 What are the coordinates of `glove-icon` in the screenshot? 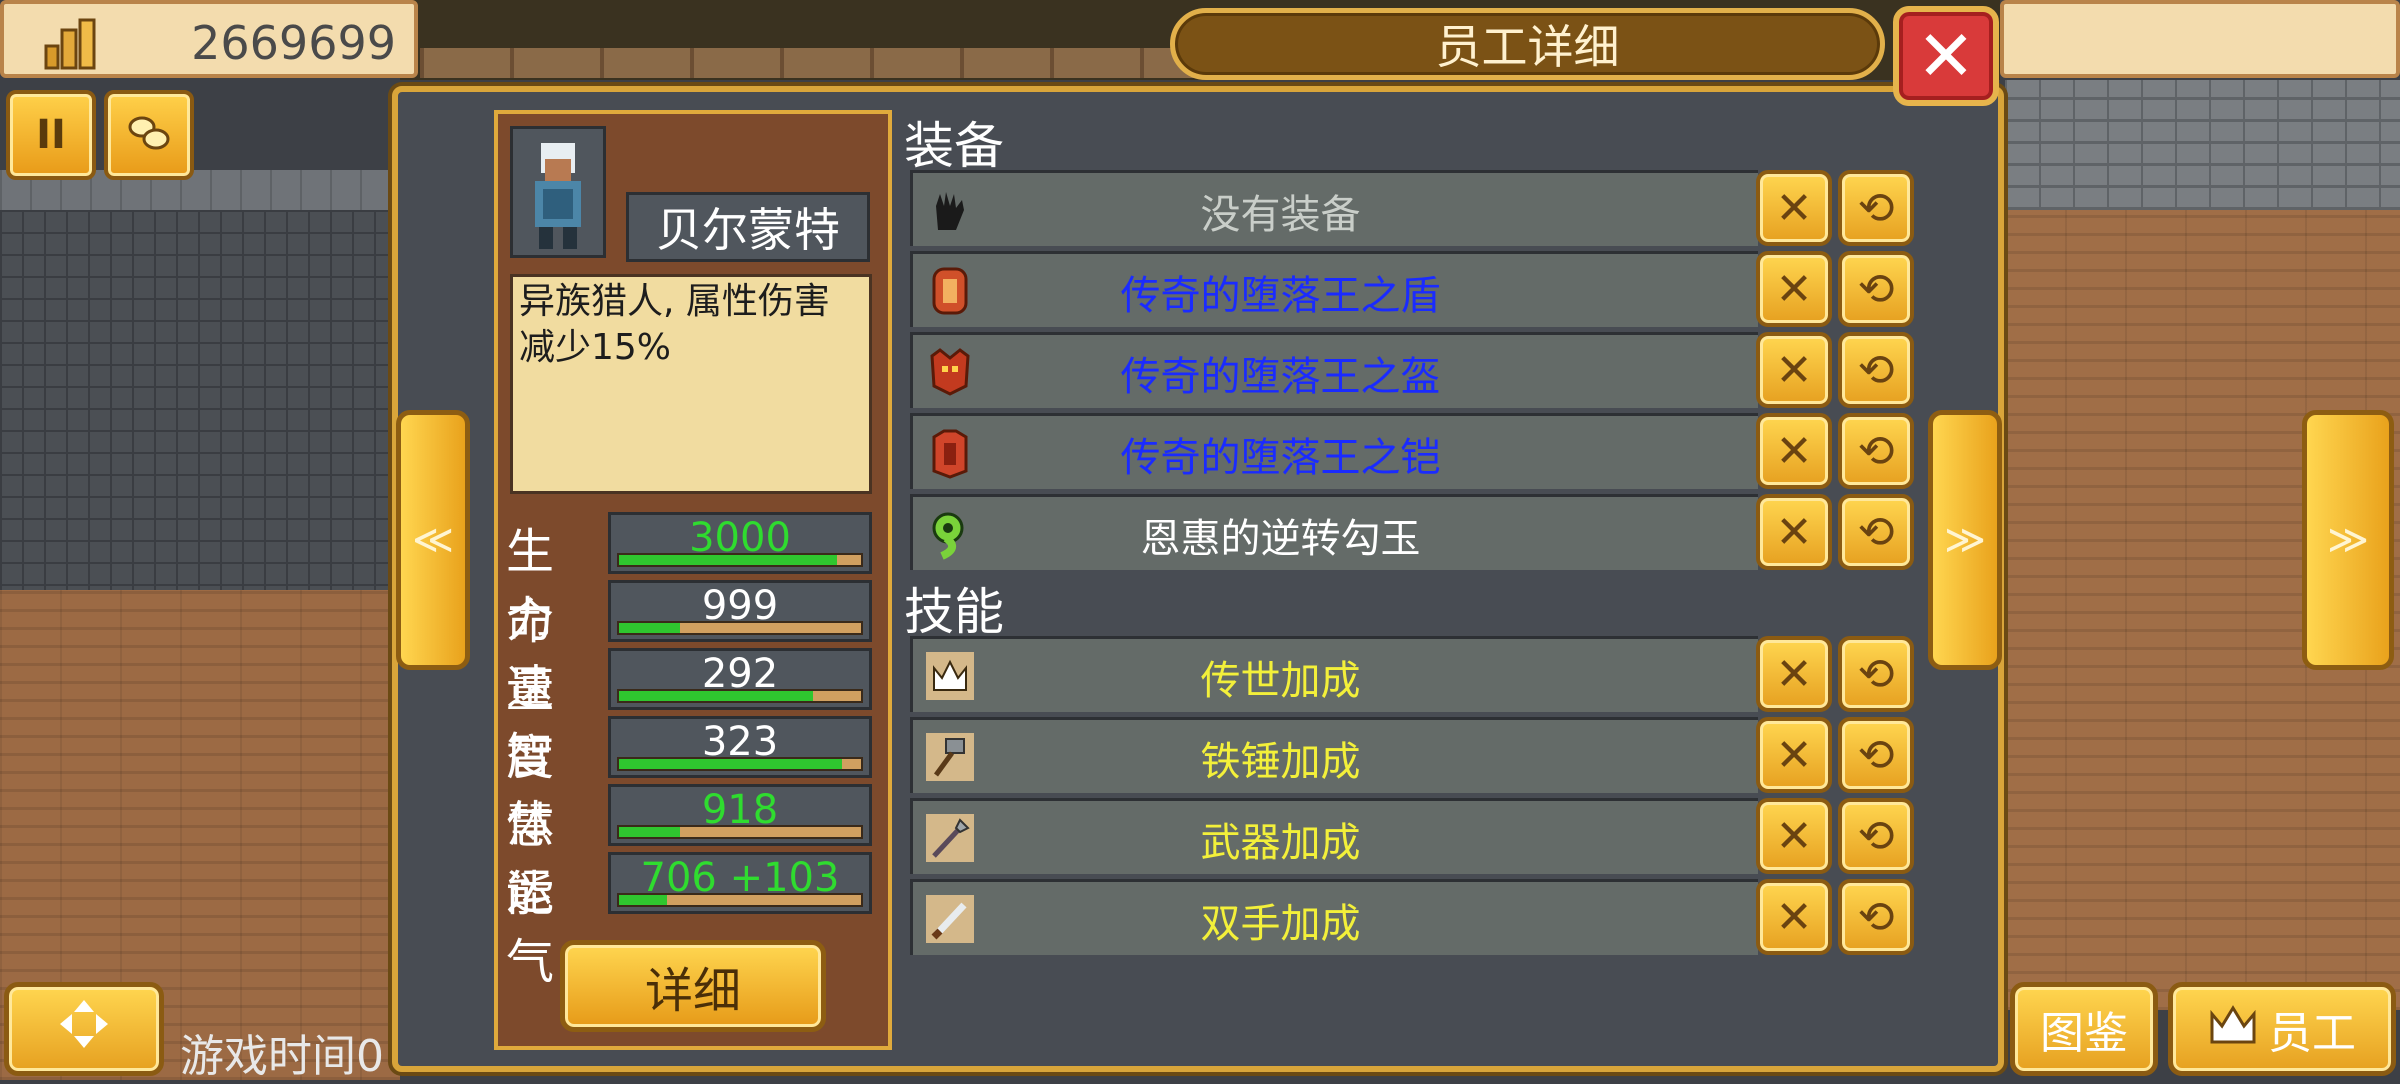 It's located at (950, 210).